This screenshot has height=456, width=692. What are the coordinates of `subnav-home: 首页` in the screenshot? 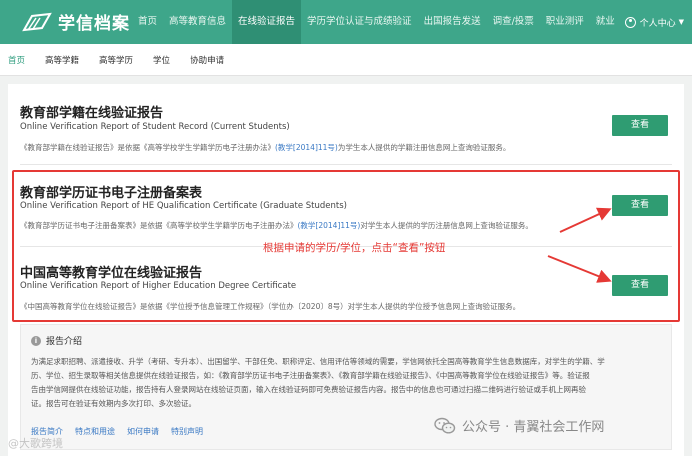 It's located at (16, 60).